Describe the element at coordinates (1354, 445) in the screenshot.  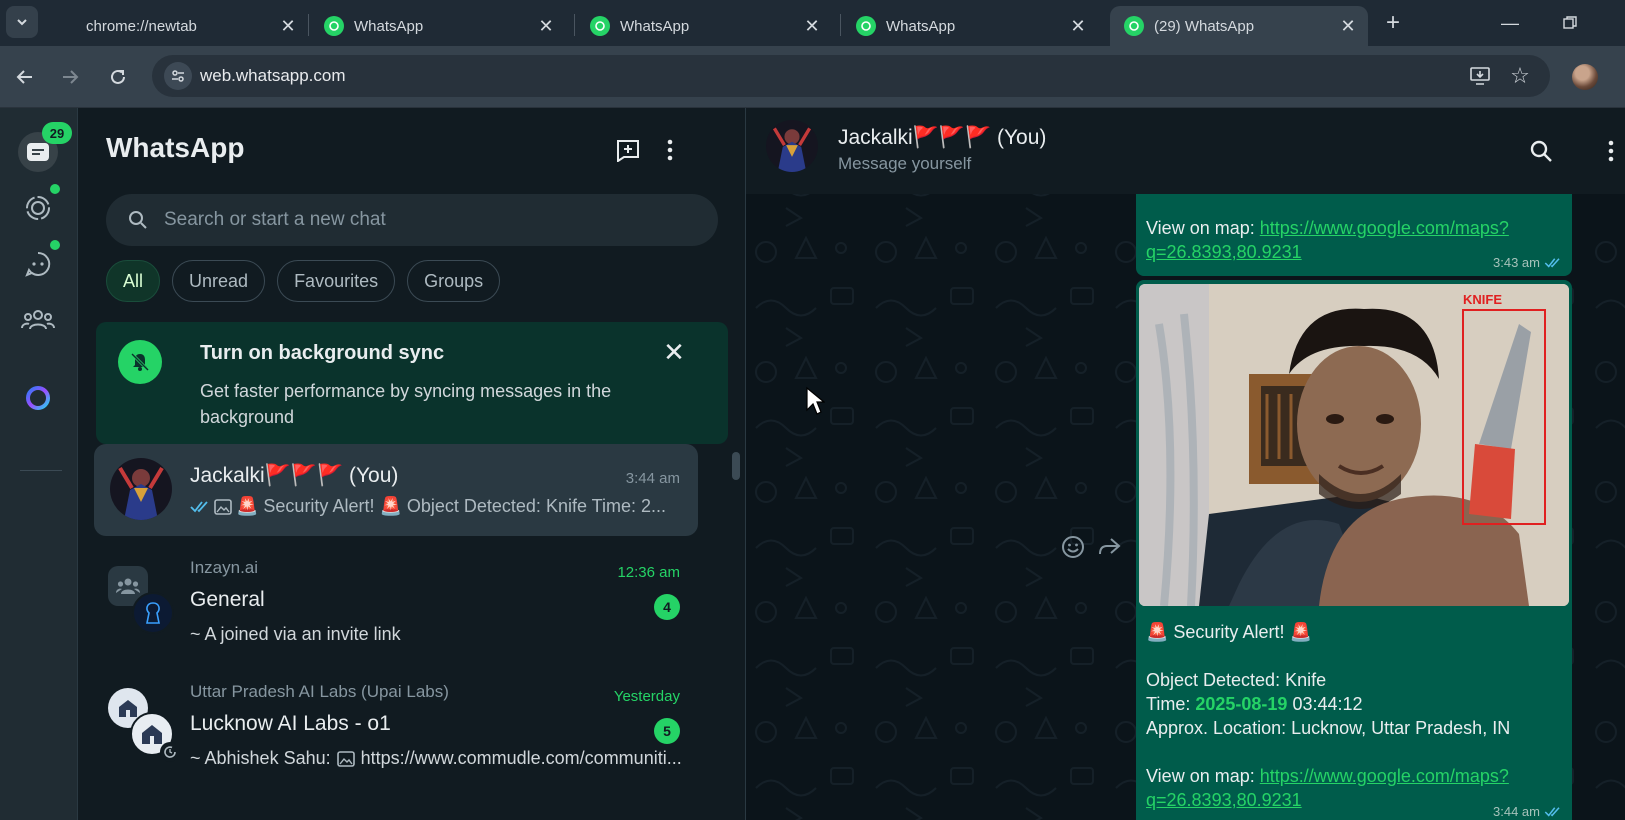
I see `message-image: KNIFE` at that location.